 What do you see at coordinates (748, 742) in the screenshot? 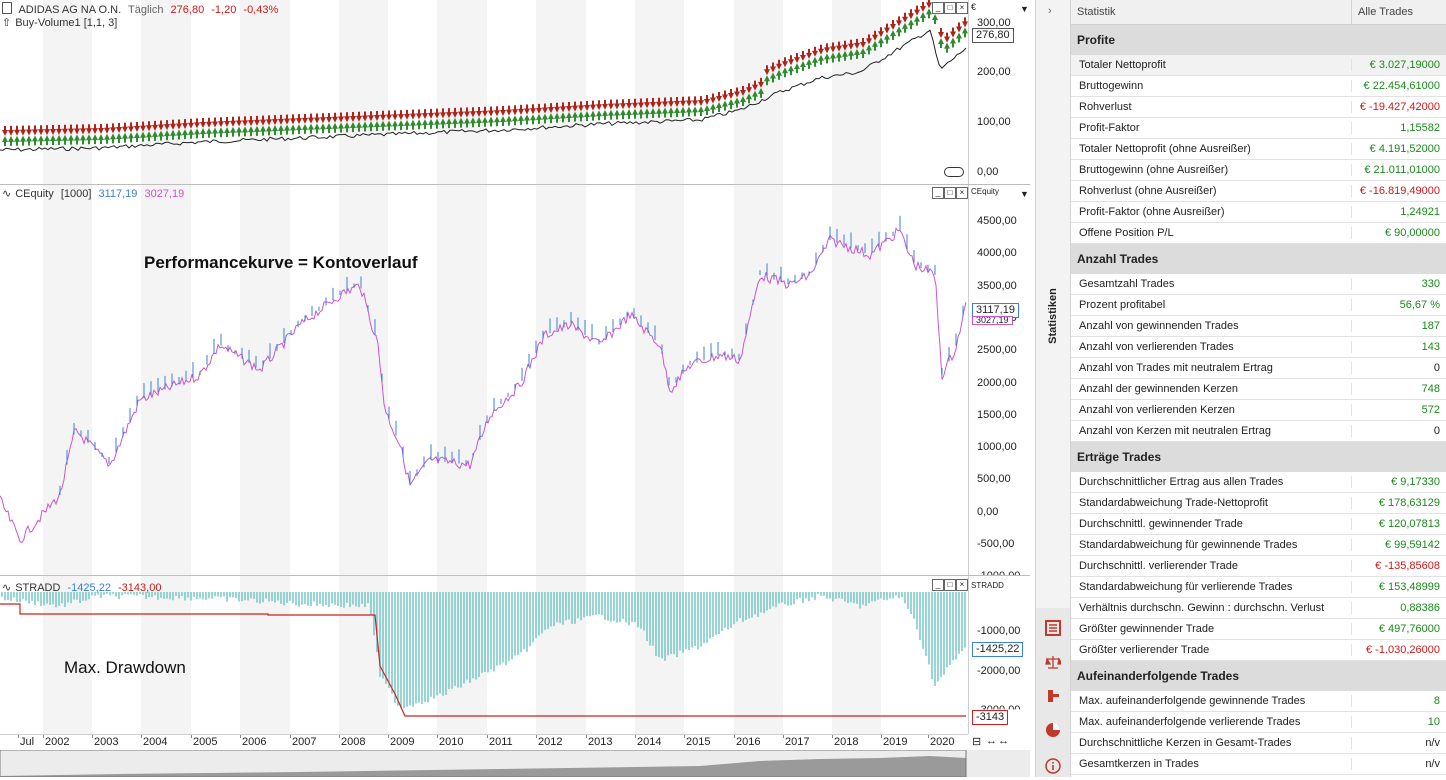
I see `time-axis-label: 2016` at bounding box center [748, 742].